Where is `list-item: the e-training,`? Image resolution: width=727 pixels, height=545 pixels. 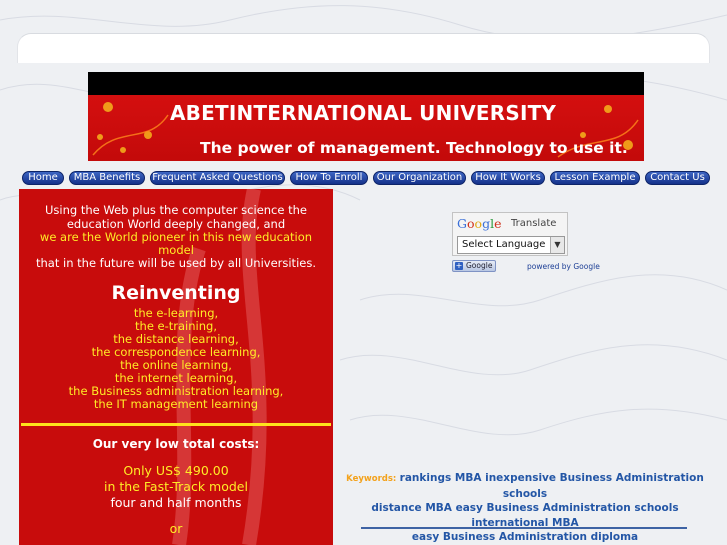
list-item: the e-training, is located at coordinates (176, 326).